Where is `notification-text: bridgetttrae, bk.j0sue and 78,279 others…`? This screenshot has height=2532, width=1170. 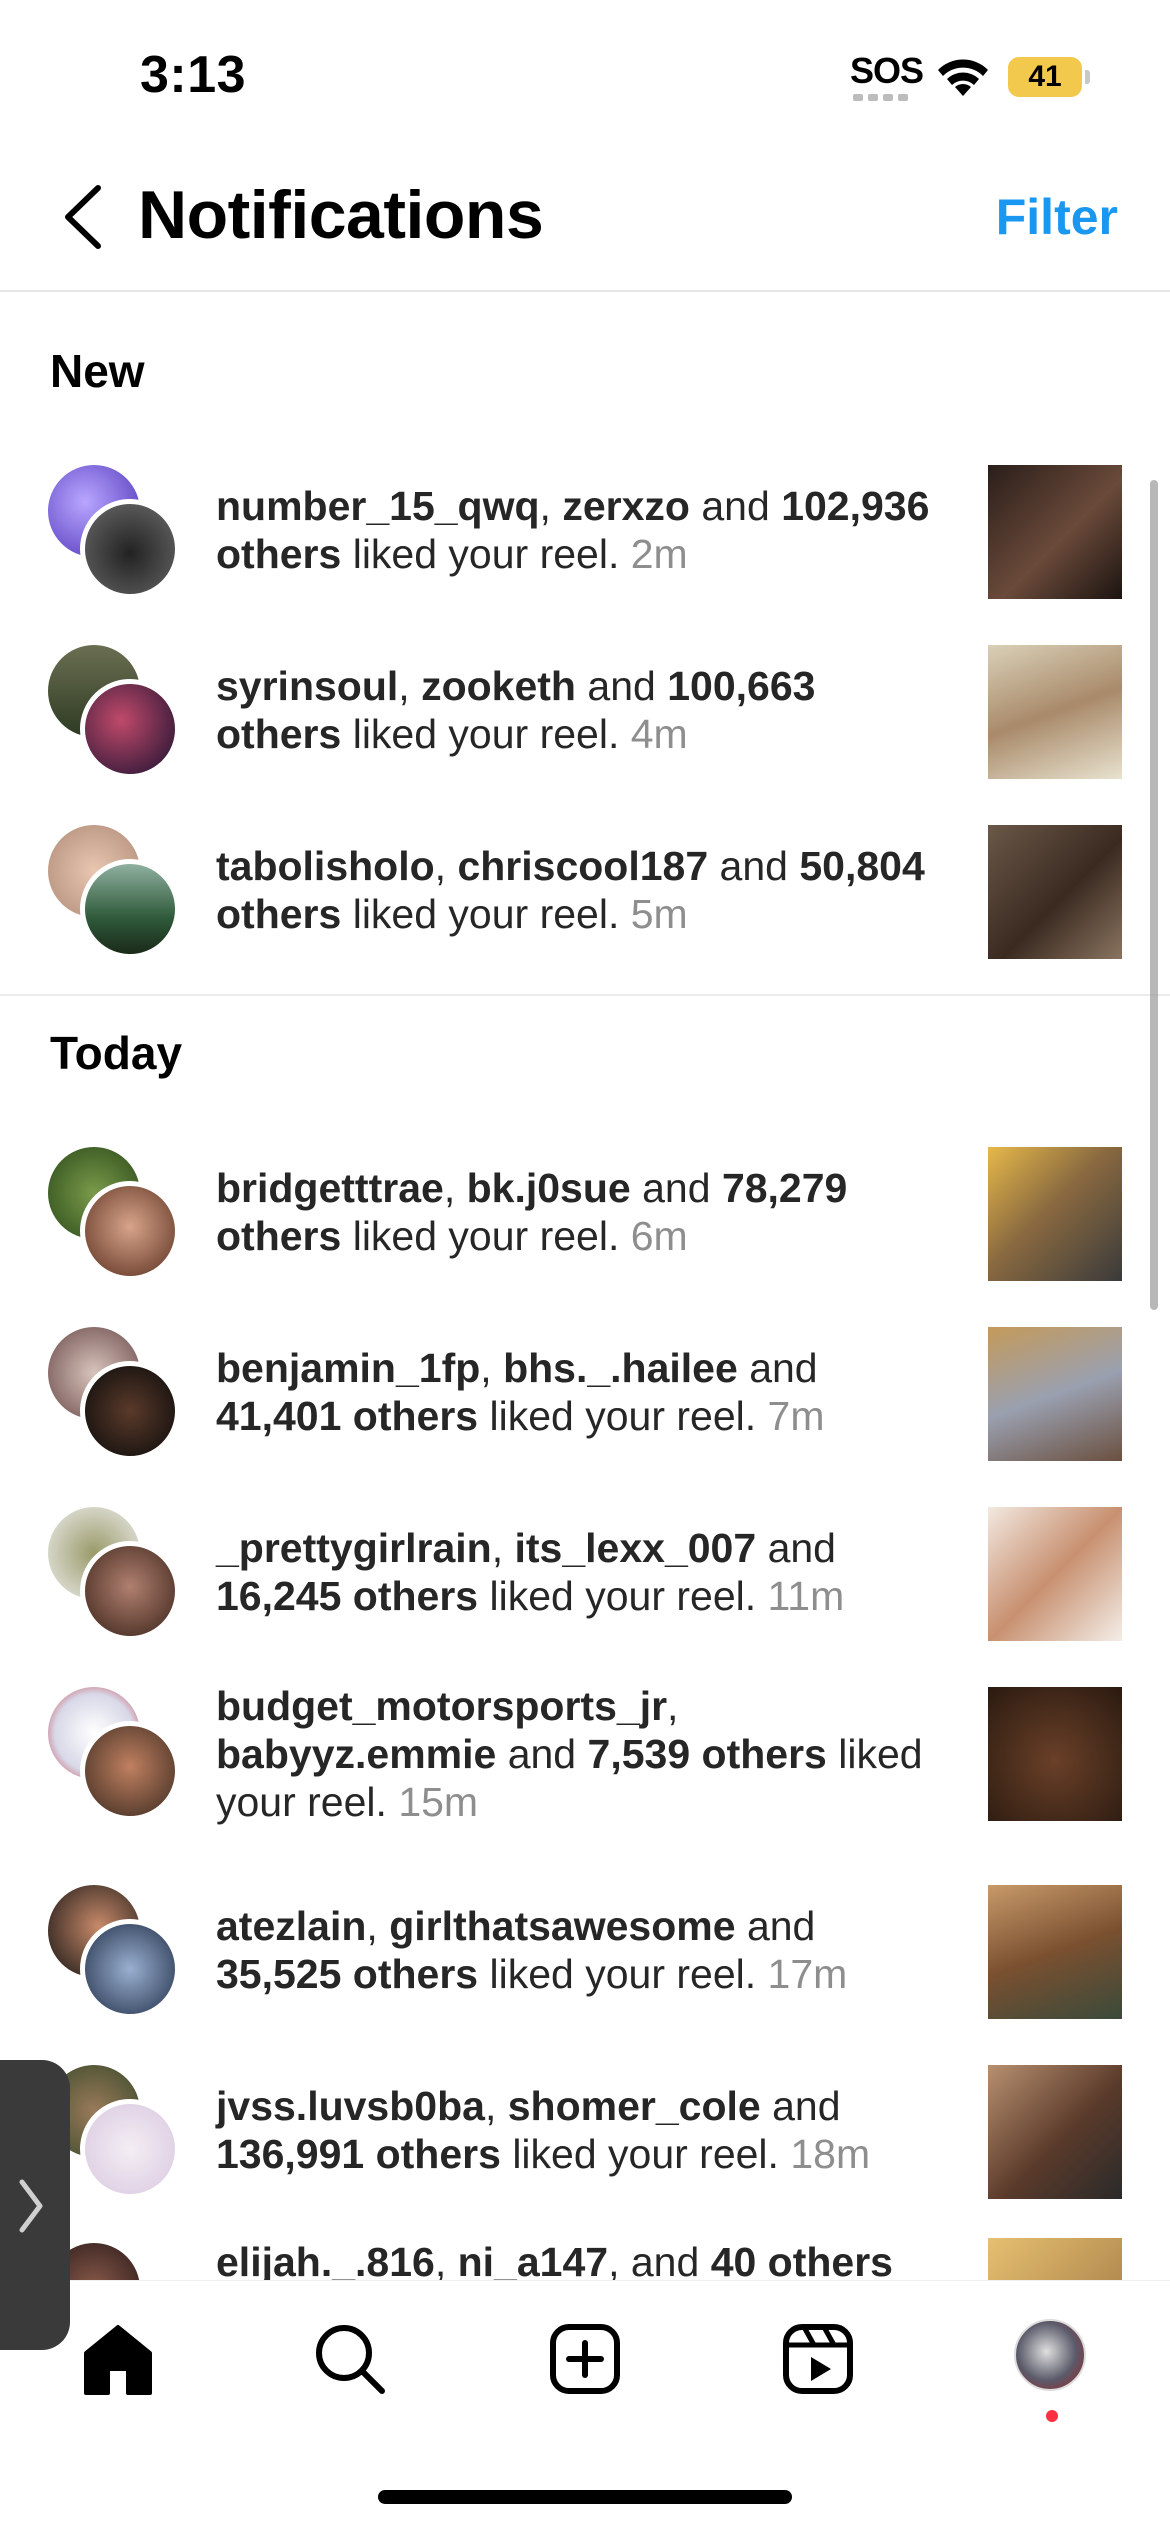 notification-text: bridgetttrae, bk.j0sue and 78,279 others… is located at coordinates (532, 1212).